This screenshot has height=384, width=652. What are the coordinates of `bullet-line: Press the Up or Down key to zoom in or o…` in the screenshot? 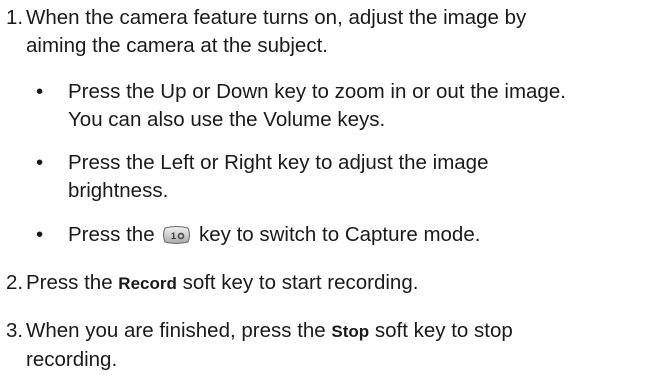 It's located at (317, 91).